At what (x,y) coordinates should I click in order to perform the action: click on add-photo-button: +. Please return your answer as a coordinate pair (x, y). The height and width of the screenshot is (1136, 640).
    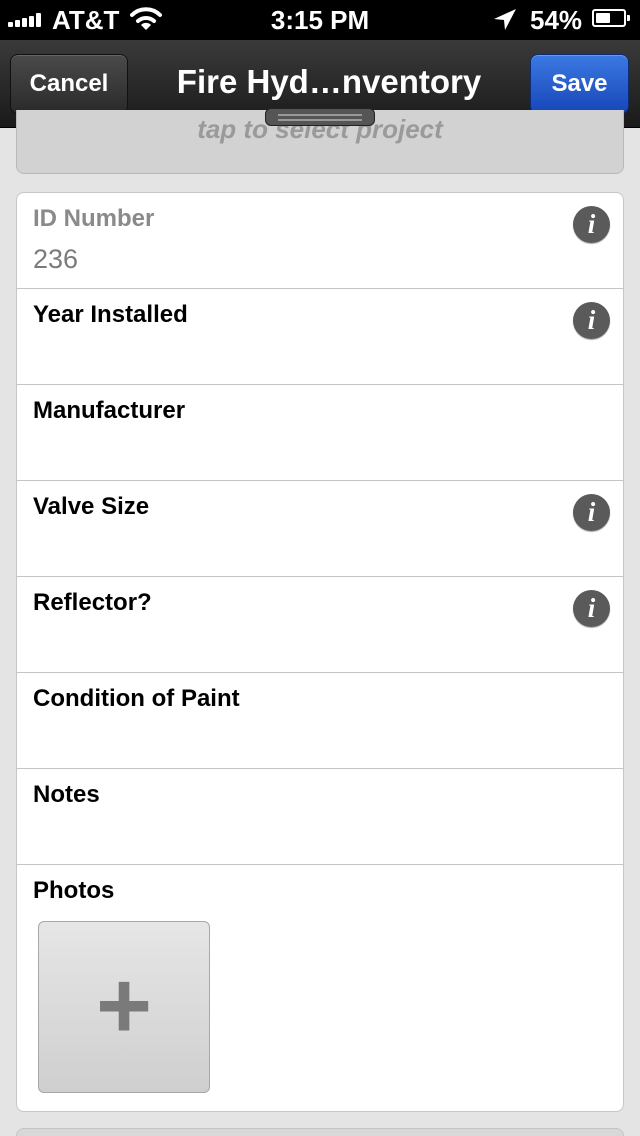
    Looking at the image, I should click on (124, 1007).